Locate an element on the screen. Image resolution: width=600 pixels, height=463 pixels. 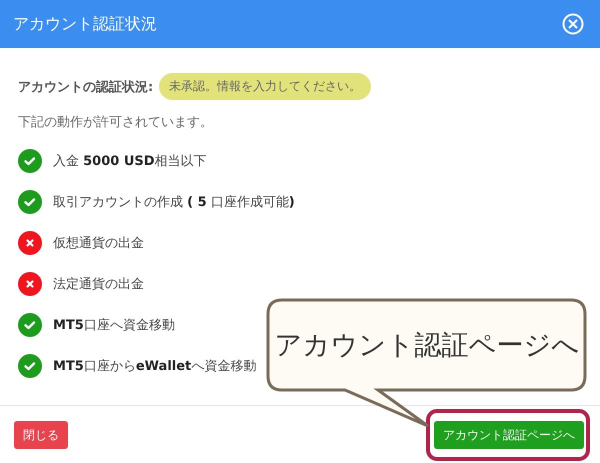
callout-text: アカウント認証ページへ is located at coordinates (427, 346).